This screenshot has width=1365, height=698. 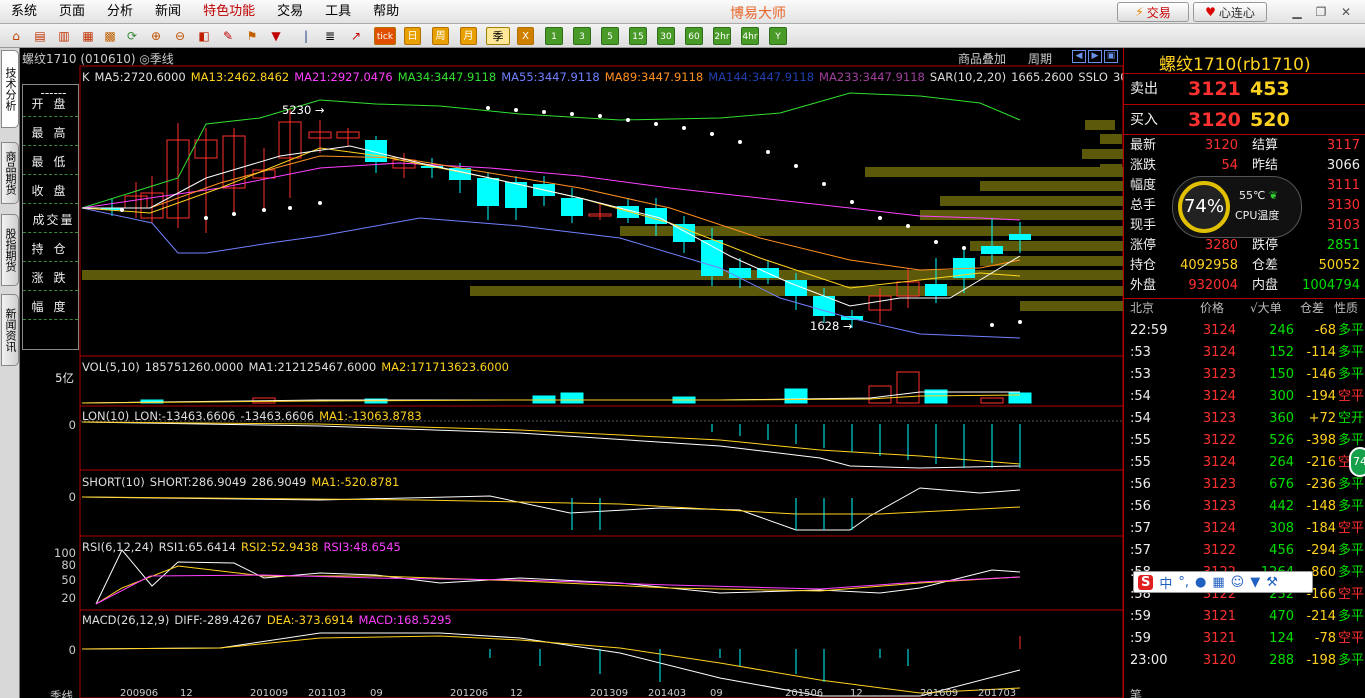 What do you see at coordinates (1321, 616) in the screenshot?
I see `tick-diff: -214` at bounding box center [1321, 616].